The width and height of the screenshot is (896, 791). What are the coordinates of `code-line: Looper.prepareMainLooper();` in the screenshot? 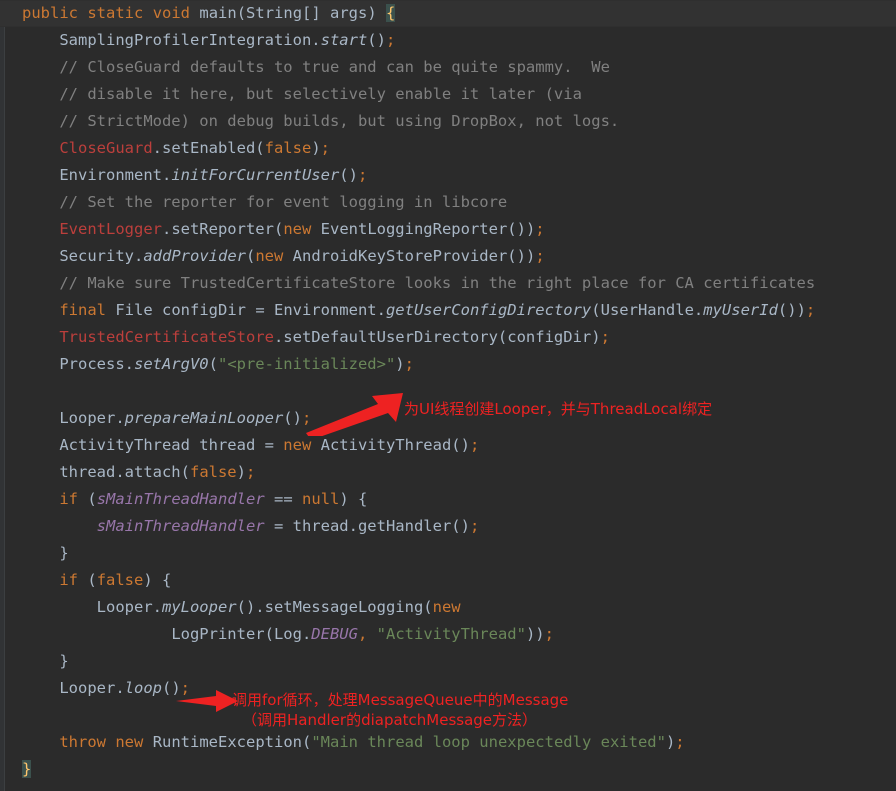 It's located at (448, 418).